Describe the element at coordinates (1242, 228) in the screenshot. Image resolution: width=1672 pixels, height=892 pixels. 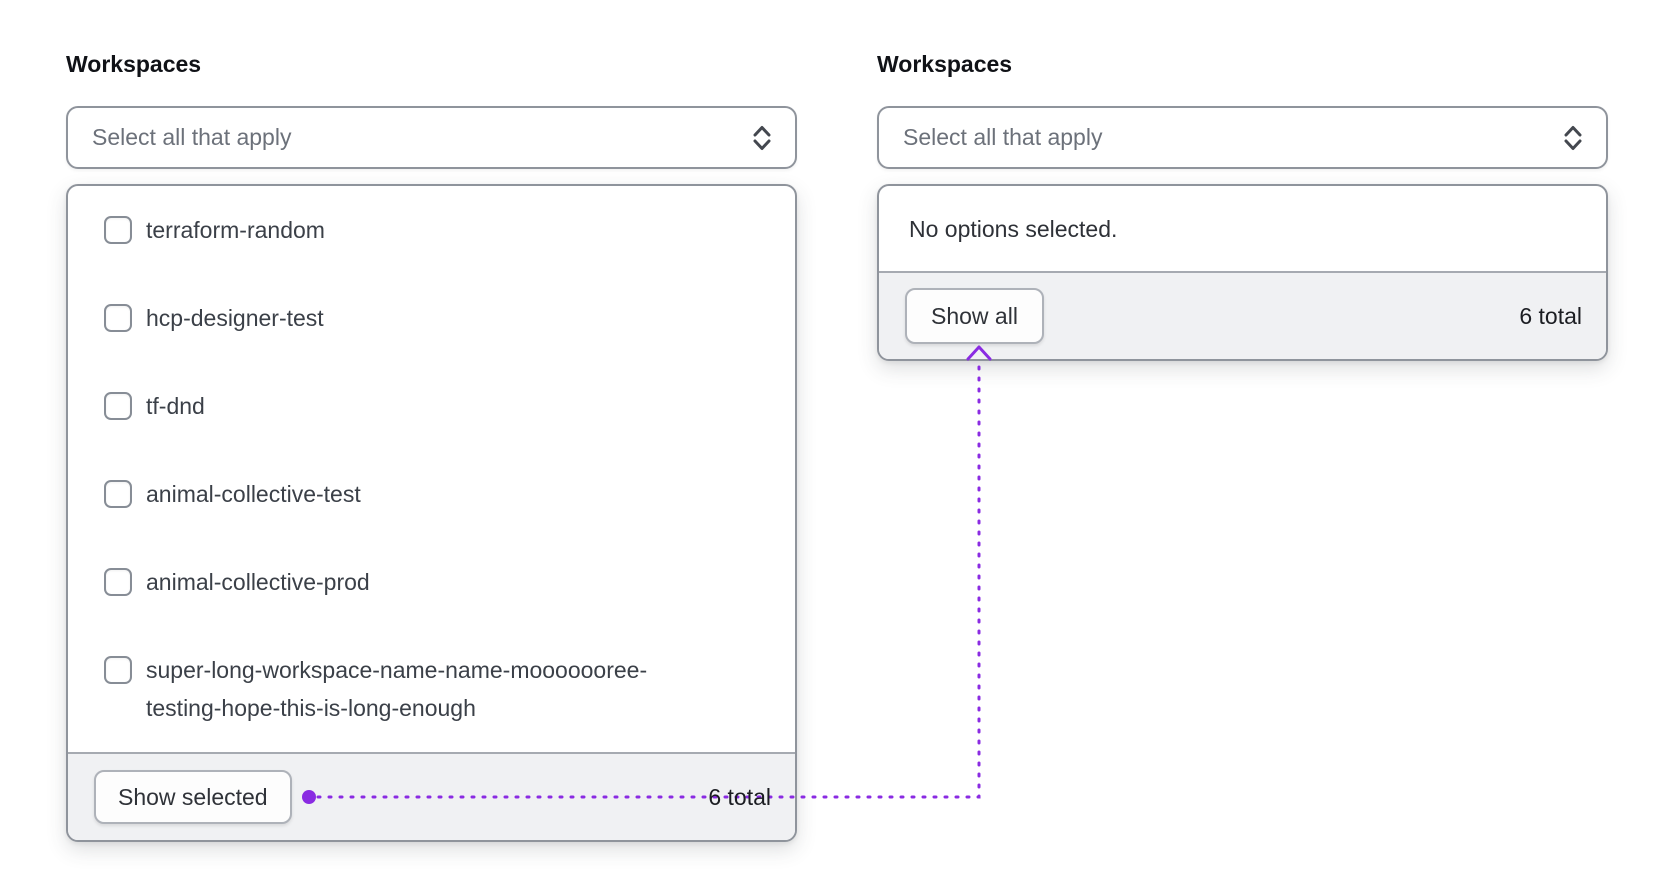
I see `empty-state: No options selected.` at that location.